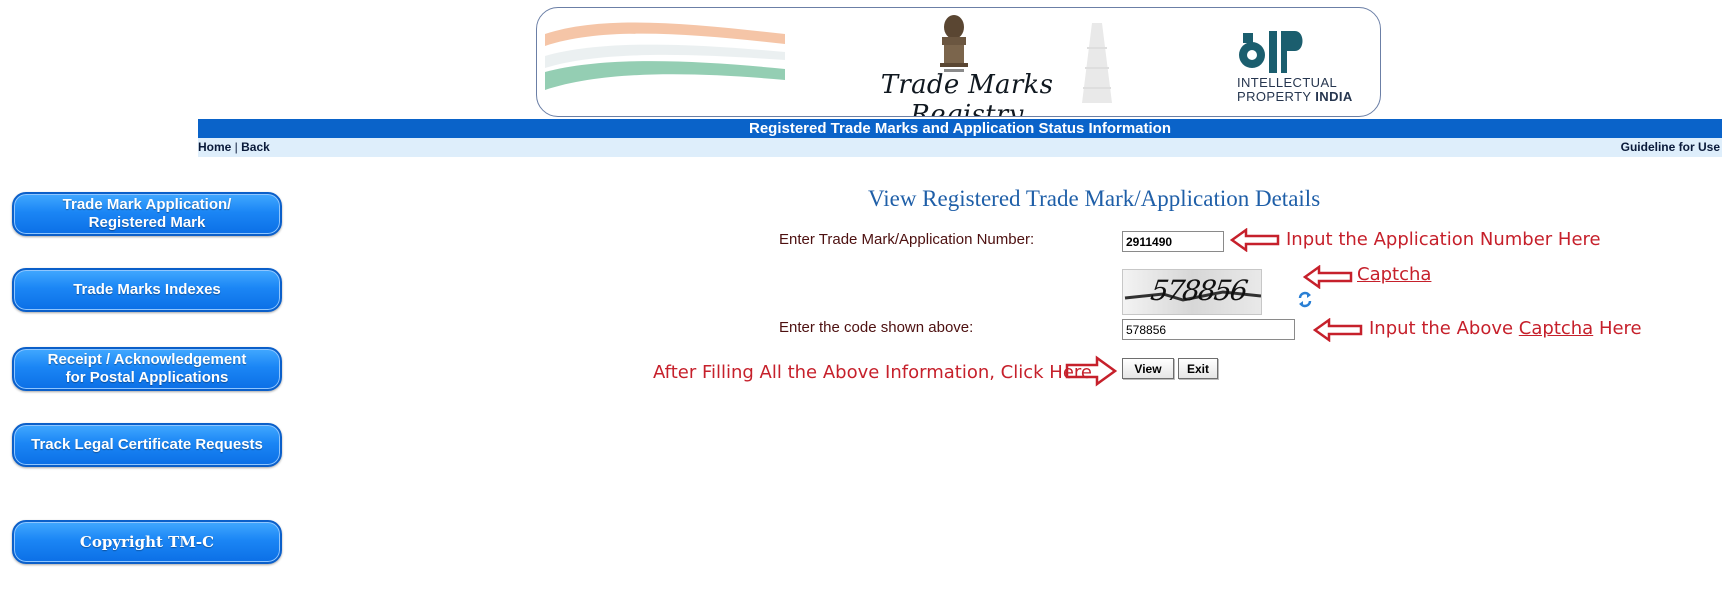  Describe the element at coordinates (1394, 274) in the screenshot. I see `annotation-captcha: Captcha` at that location.